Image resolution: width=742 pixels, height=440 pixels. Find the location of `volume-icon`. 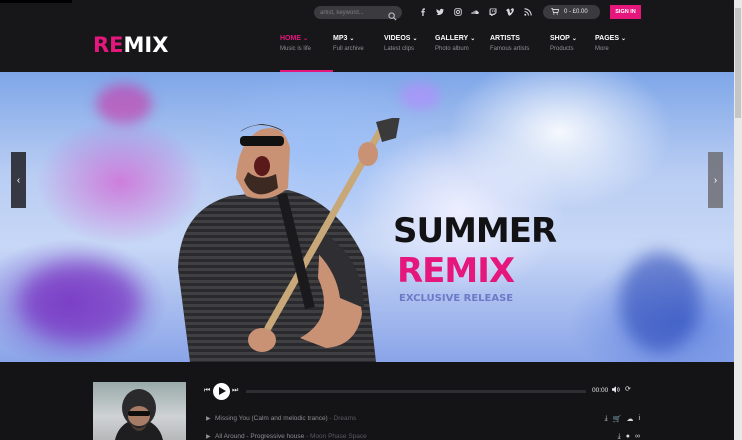

volume-icon is located at coordinates (616, 390).